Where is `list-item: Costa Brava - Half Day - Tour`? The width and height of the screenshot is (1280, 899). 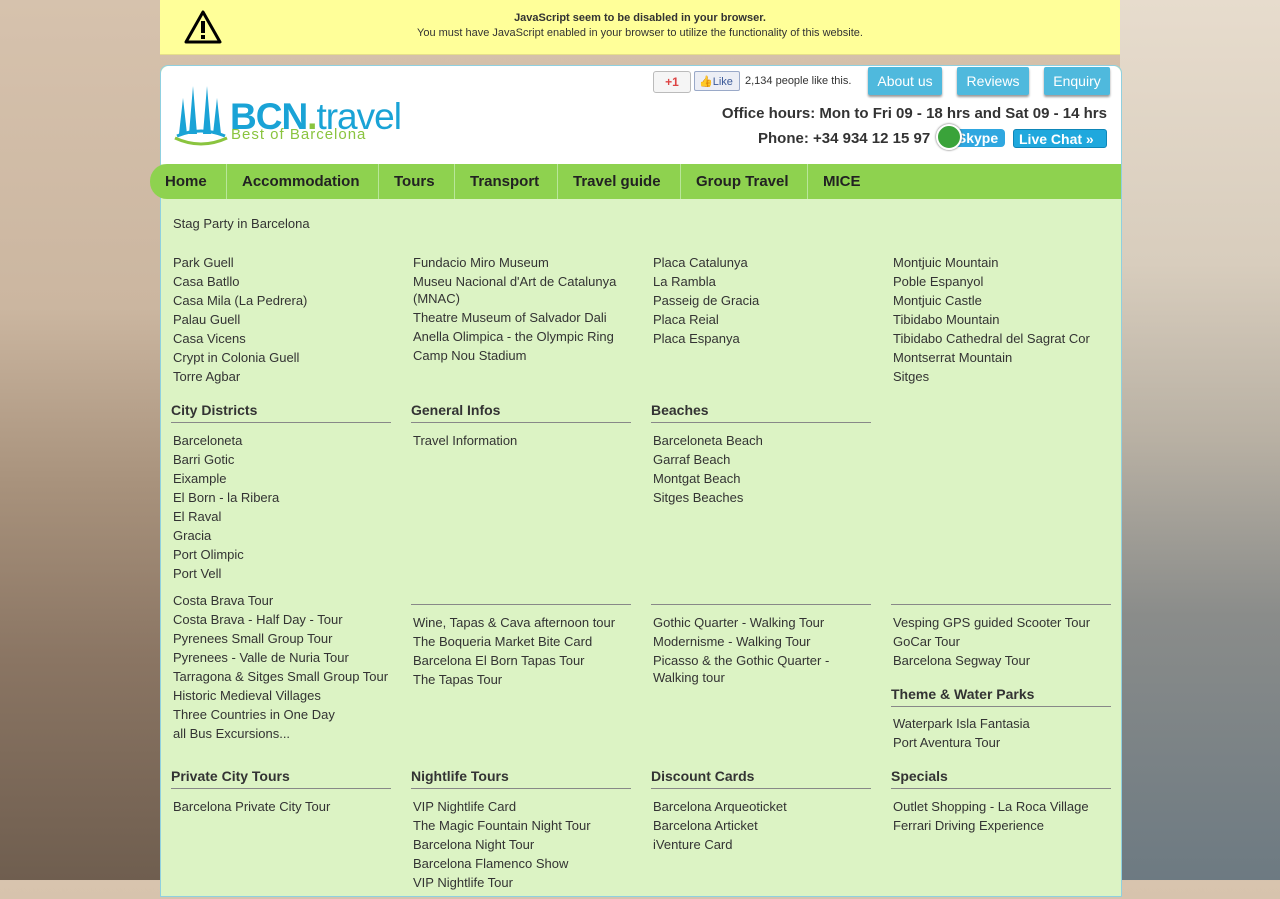 list-item: Costa Brava - Half Day - Tour is located at coordinates (281, 619).